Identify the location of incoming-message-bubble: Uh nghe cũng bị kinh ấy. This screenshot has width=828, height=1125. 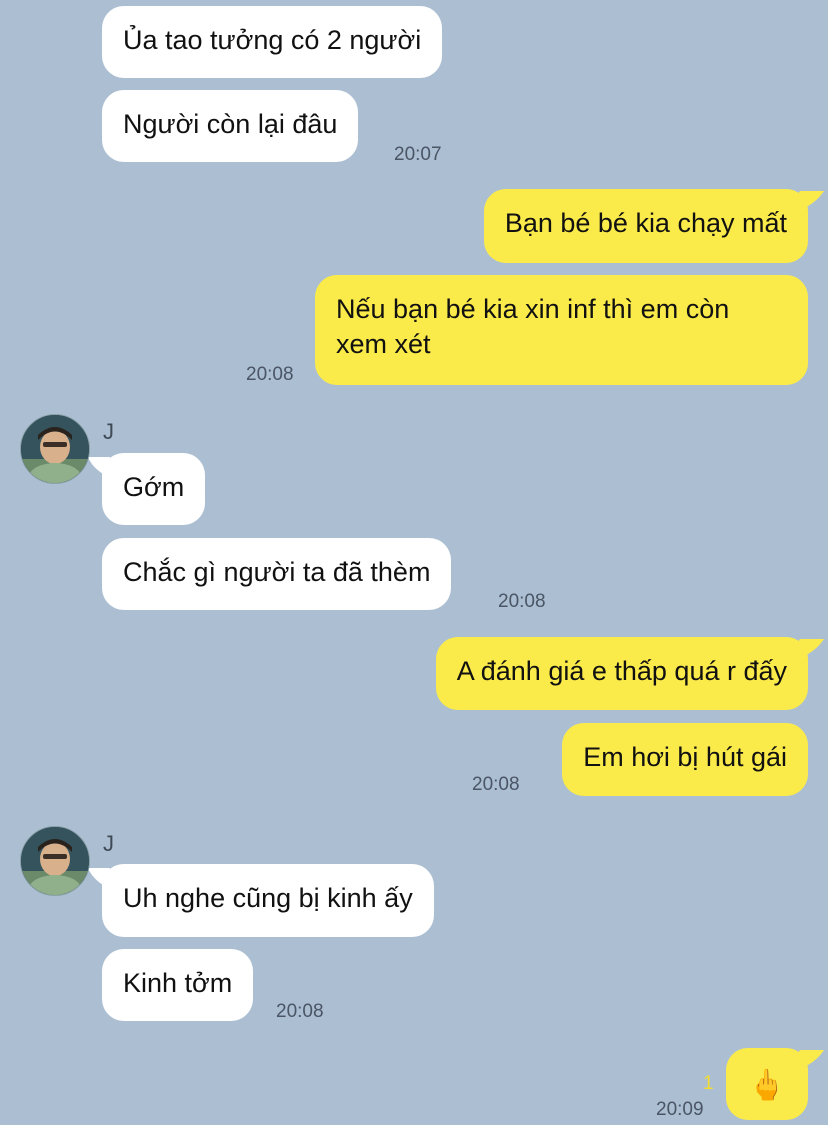
(268, 900).